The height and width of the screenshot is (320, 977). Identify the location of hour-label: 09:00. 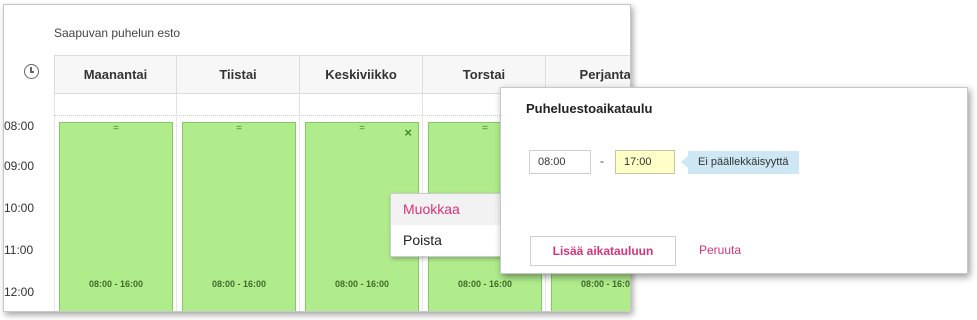
(19, 166).